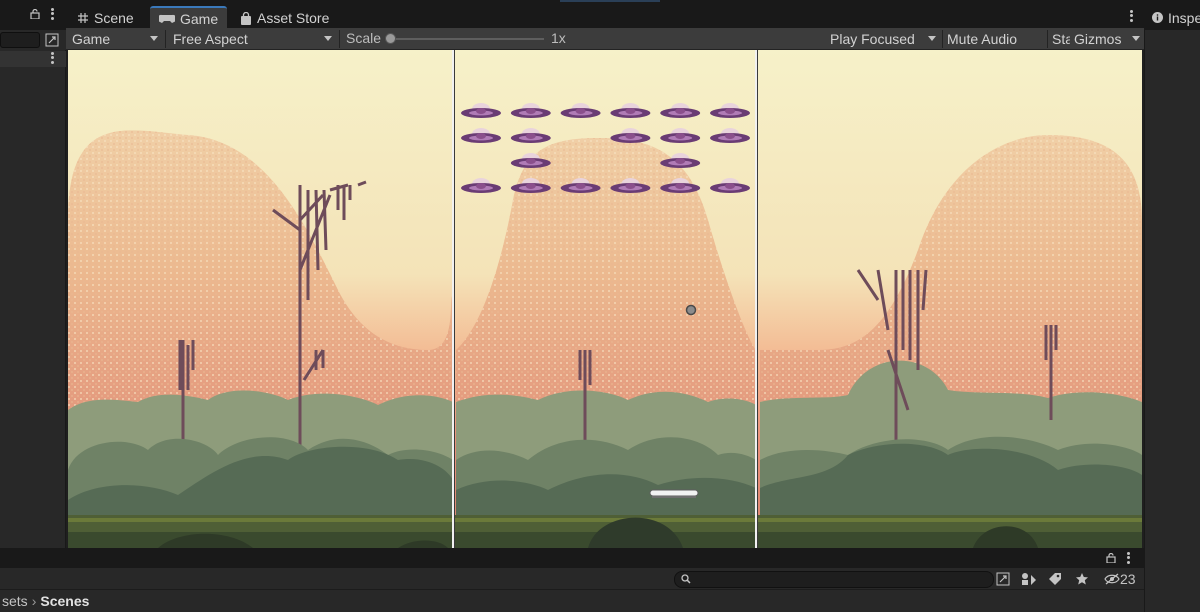  Describe the element at coordinates (390, 38) in the screenshot. I see `scale-slider-handle` at that location.